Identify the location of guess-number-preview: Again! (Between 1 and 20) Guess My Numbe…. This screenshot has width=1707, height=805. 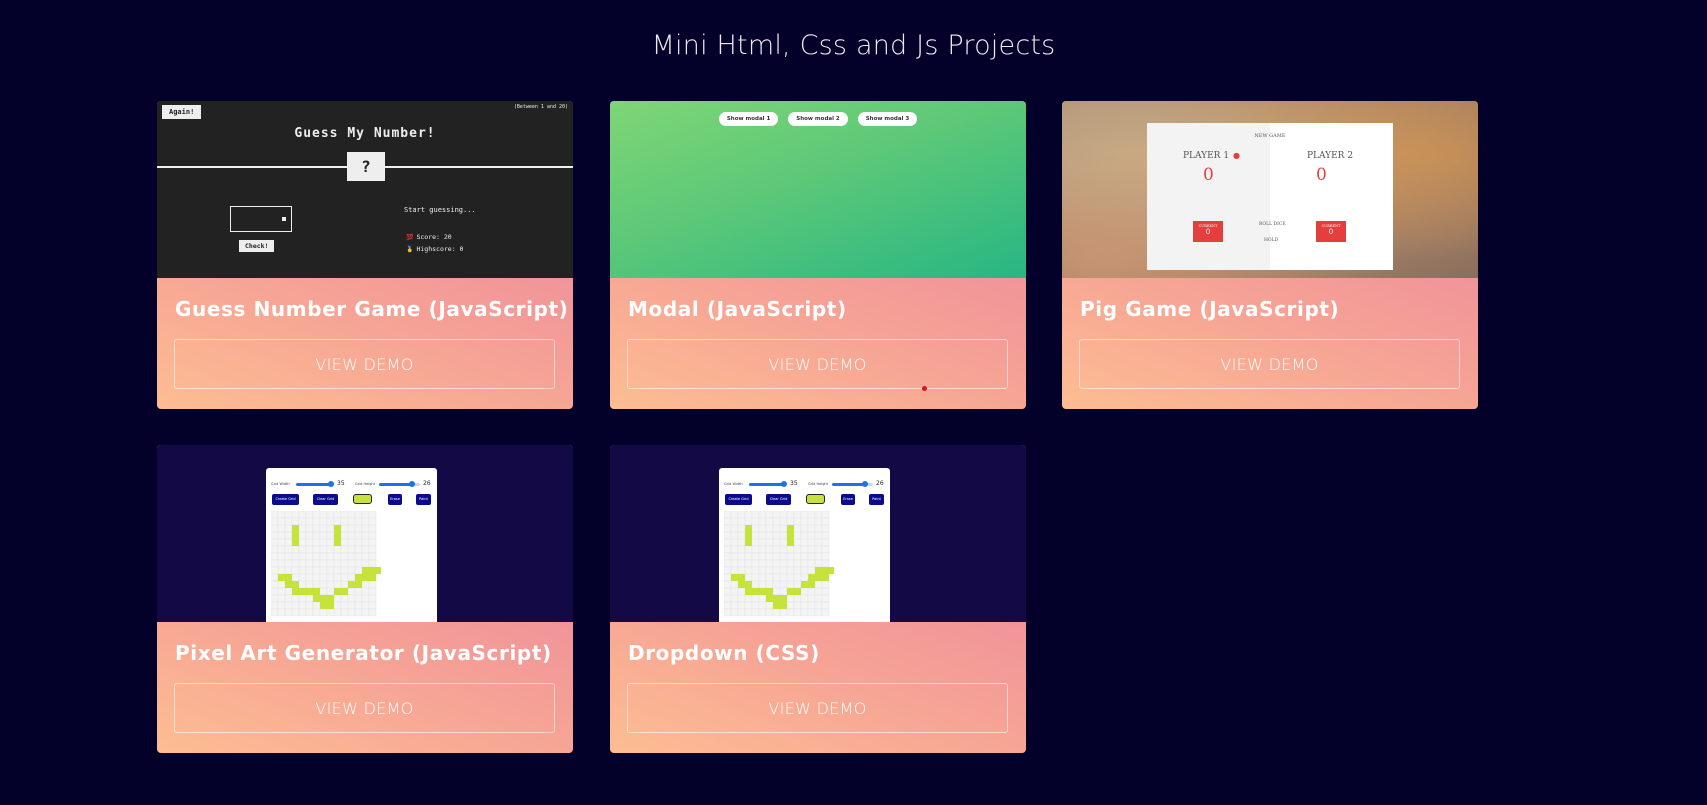
(365, 189).